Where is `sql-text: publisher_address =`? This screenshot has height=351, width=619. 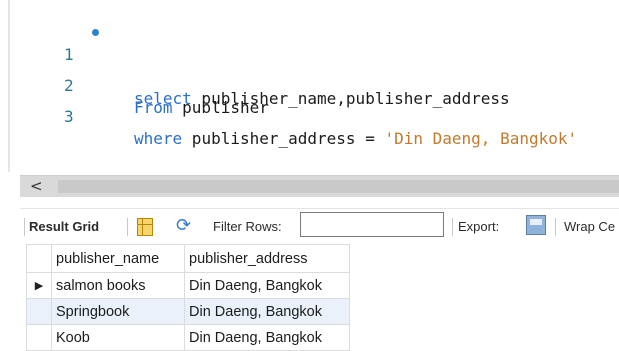
sql-text: publisher_address = is located at coordinates (283, 138).